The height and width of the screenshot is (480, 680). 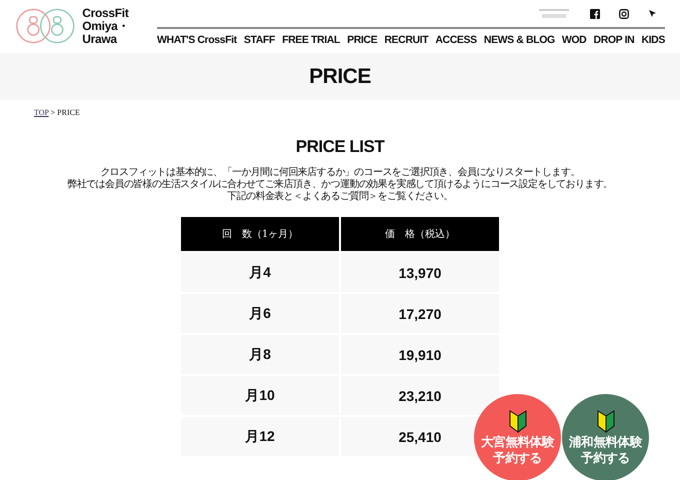 What do you see at coordinates (340, 184) in the screenshot?
I see `intro-text: 弊社では会員の皆様の生活スタイルに合わせてご来店頂き、かつ運動の効果を実感して頂けるようにコース設定をしております。` at bounding box center [340, 184].